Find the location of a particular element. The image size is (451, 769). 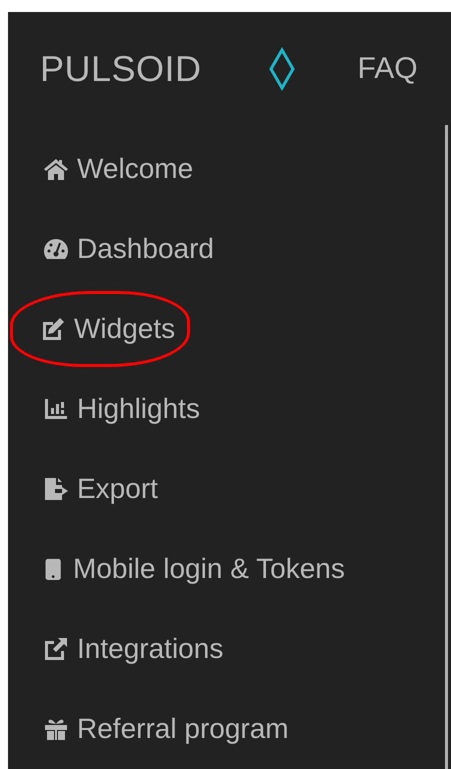

sidebar-item: Highlights is located at coordinates (121, 409).